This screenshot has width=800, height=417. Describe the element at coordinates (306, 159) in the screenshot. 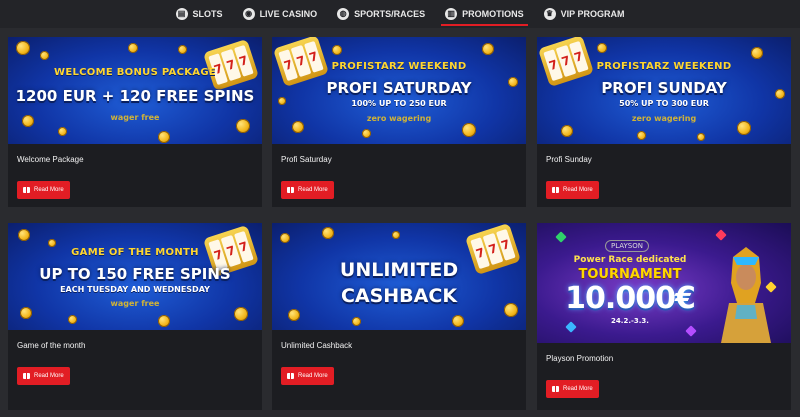

I see `promo-title: Profi Saturday` at that location.